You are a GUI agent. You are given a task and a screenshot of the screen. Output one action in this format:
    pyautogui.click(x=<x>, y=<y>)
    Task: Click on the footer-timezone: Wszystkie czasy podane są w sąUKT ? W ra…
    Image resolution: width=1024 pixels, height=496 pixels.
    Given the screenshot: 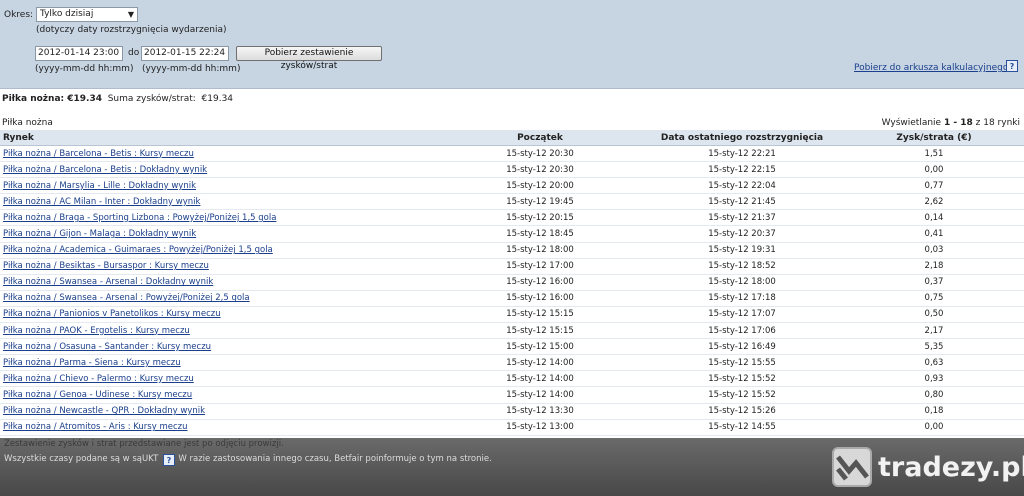 What is the action you would take?
    pyautogui.click(x=248, y=459)
    